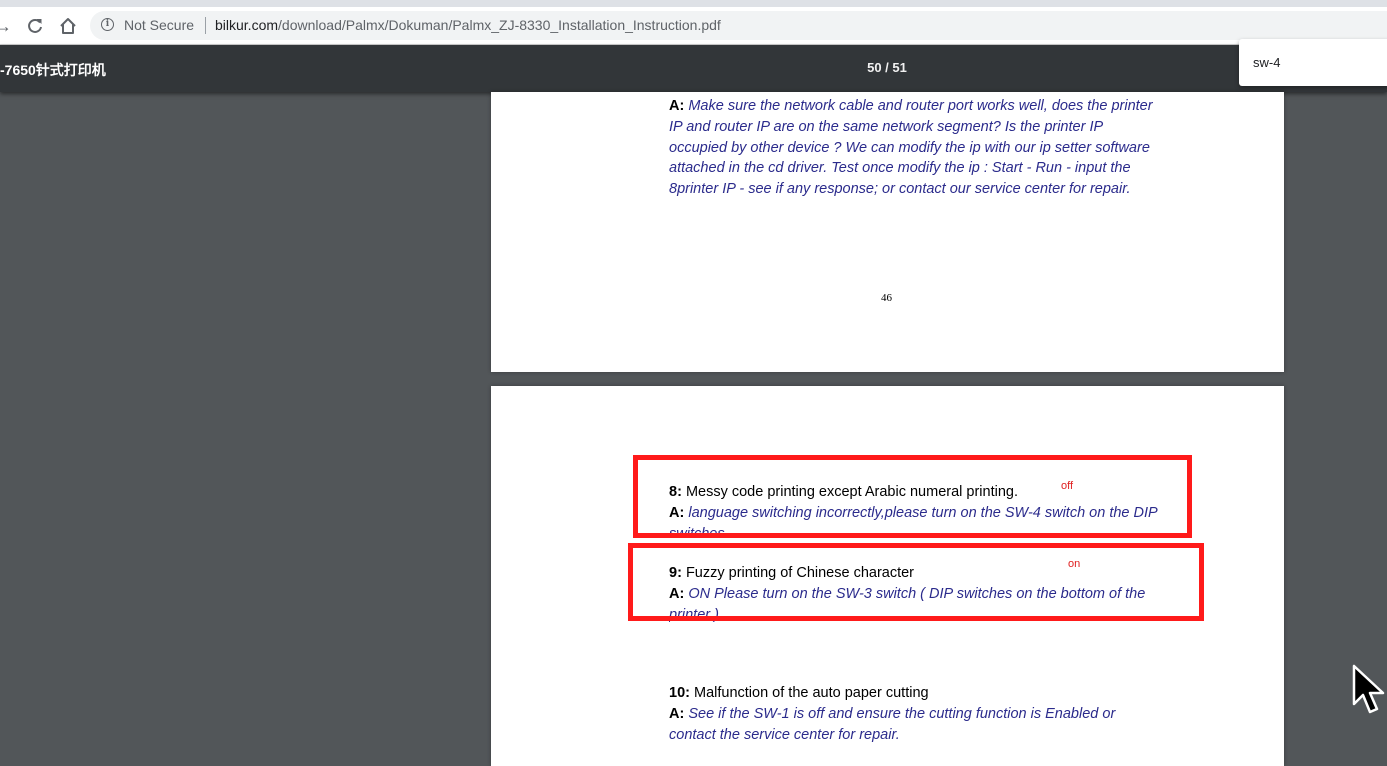 Image resolution: width=1387 pixels, height=766 pixels. Describe the element at coordinates (1368, 689) in the screenshot. I see `mouse-cursor-icon` at that location.